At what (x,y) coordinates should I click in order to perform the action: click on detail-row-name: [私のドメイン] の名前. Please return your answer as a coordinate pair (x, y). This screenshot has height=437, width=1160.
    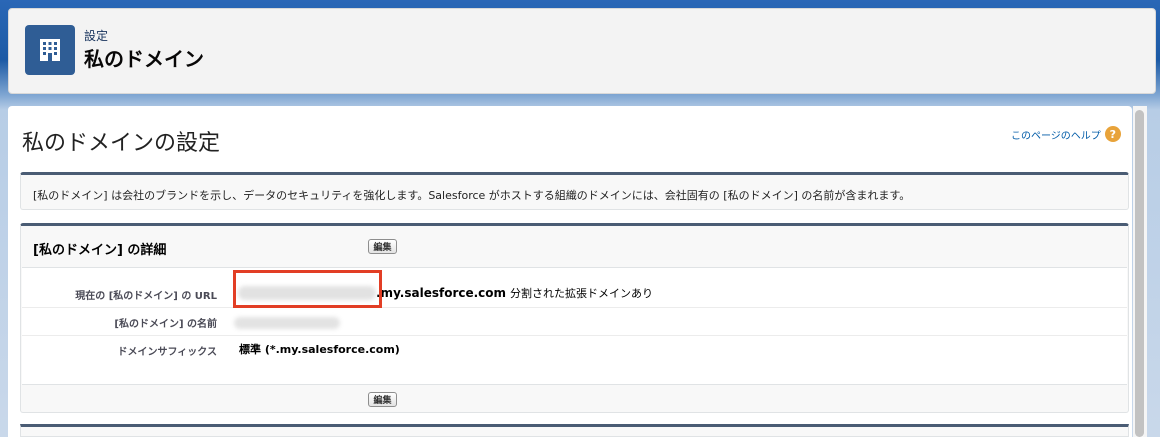
    Looking at the image, I should click on (574, 322).